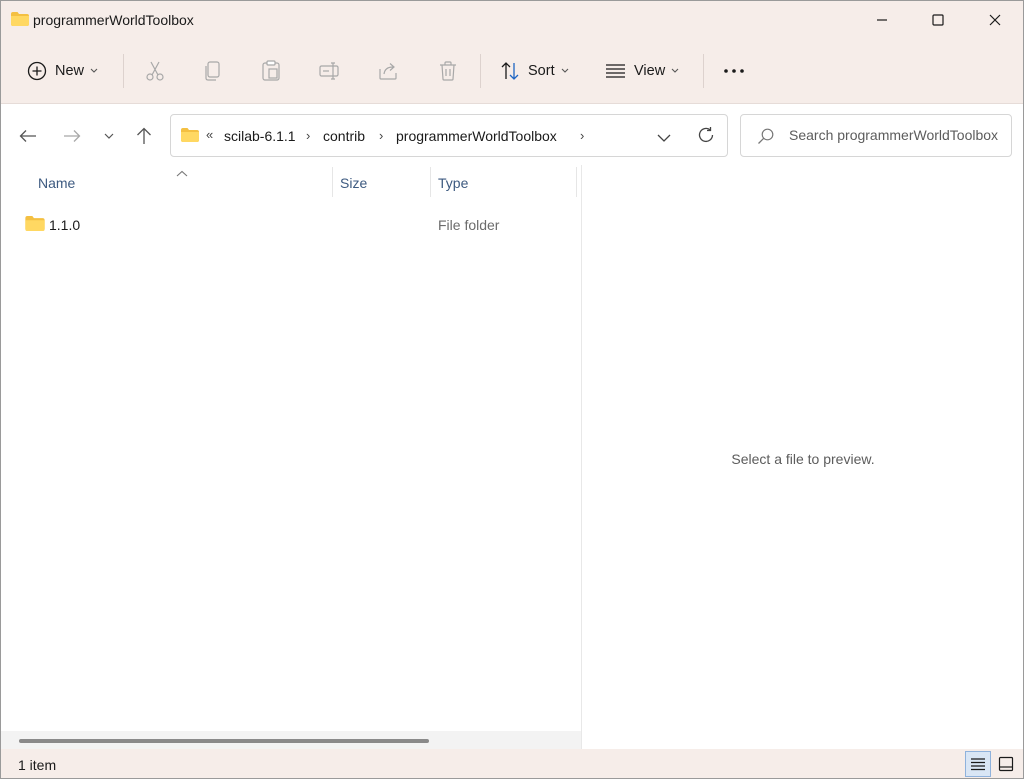 Image resolution: width=1024 pixels, height=779 pixels. I want to click on back-arrow-icon, so click(27, 136).